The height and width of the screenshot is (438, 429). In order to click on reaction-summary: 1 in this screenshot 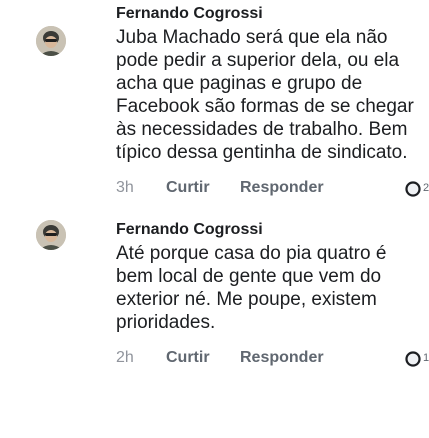, I will do `click(416, 359)`.